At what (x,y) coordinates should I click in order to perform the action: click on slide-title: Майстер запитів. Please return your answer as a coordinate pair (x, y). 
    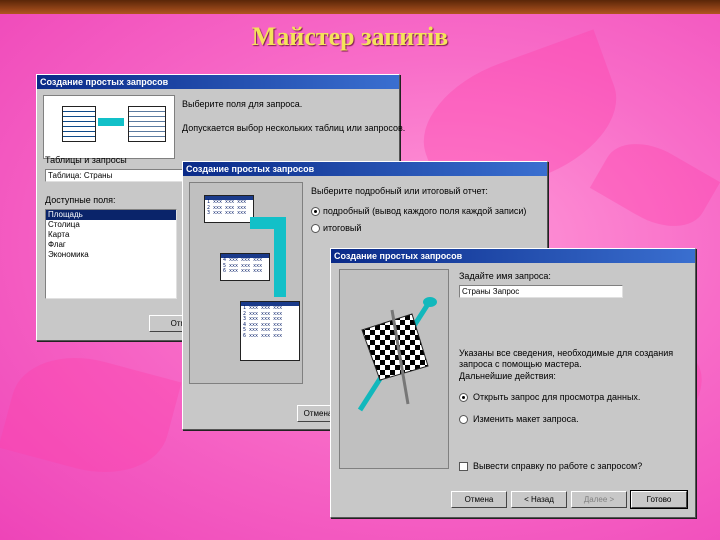
    Looking at the image, I should click on (350, 36).